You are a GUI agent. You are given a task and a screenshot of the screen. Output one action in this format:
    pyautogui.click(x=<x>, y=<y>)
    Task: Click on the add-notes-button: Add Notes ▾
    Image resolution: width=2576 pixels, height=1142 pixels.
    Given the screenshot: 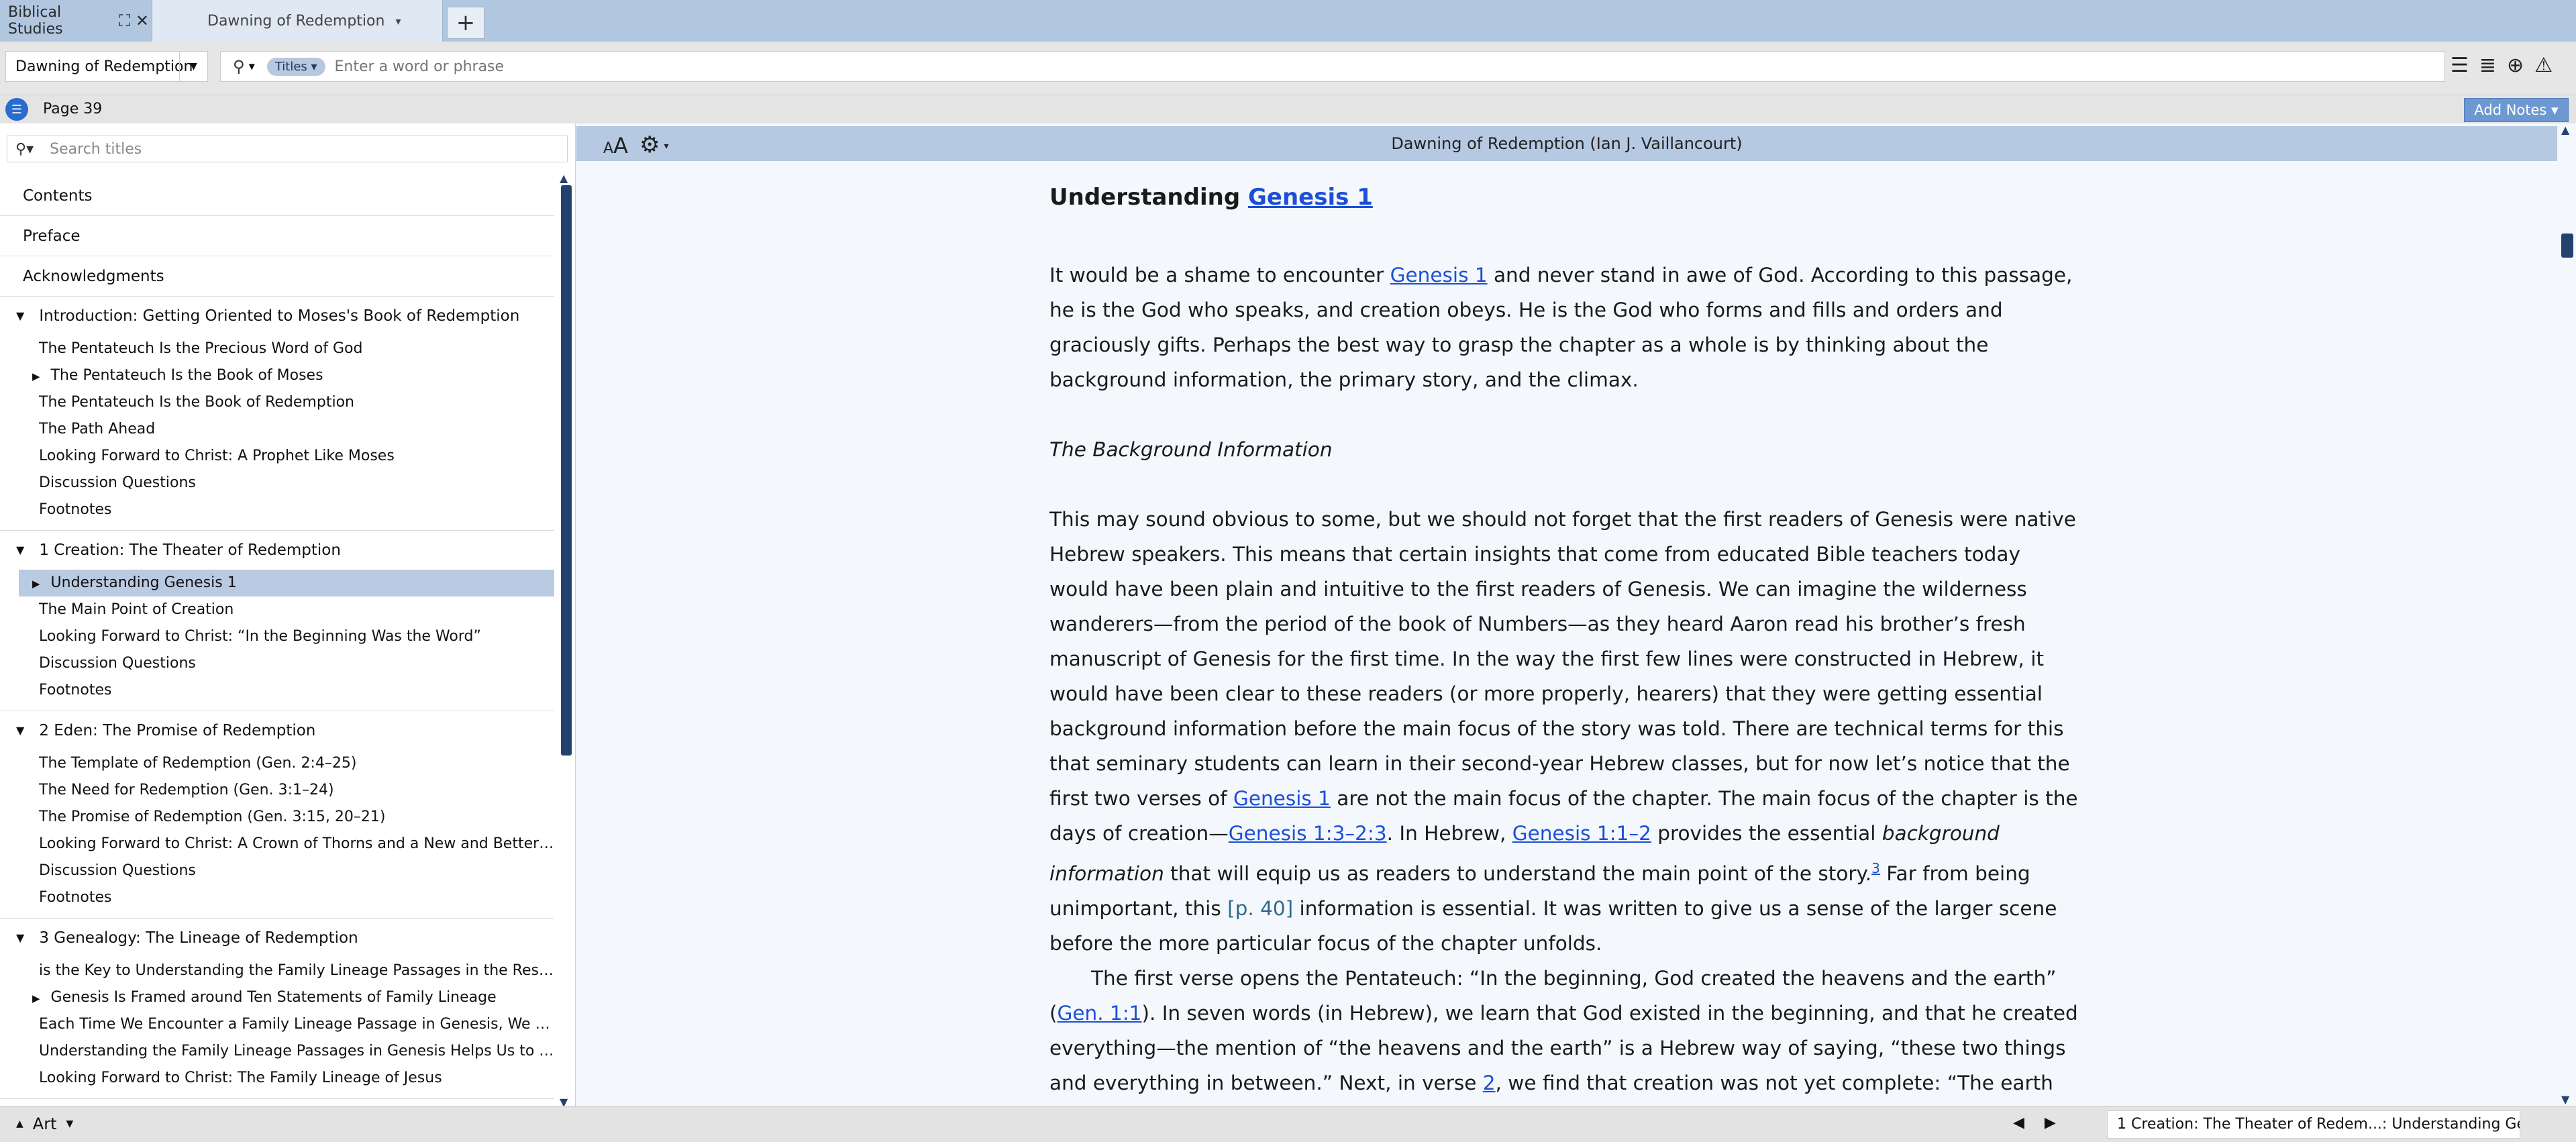 What is the action you would take?
    pyautogui.click(x=2516, y=110)
    